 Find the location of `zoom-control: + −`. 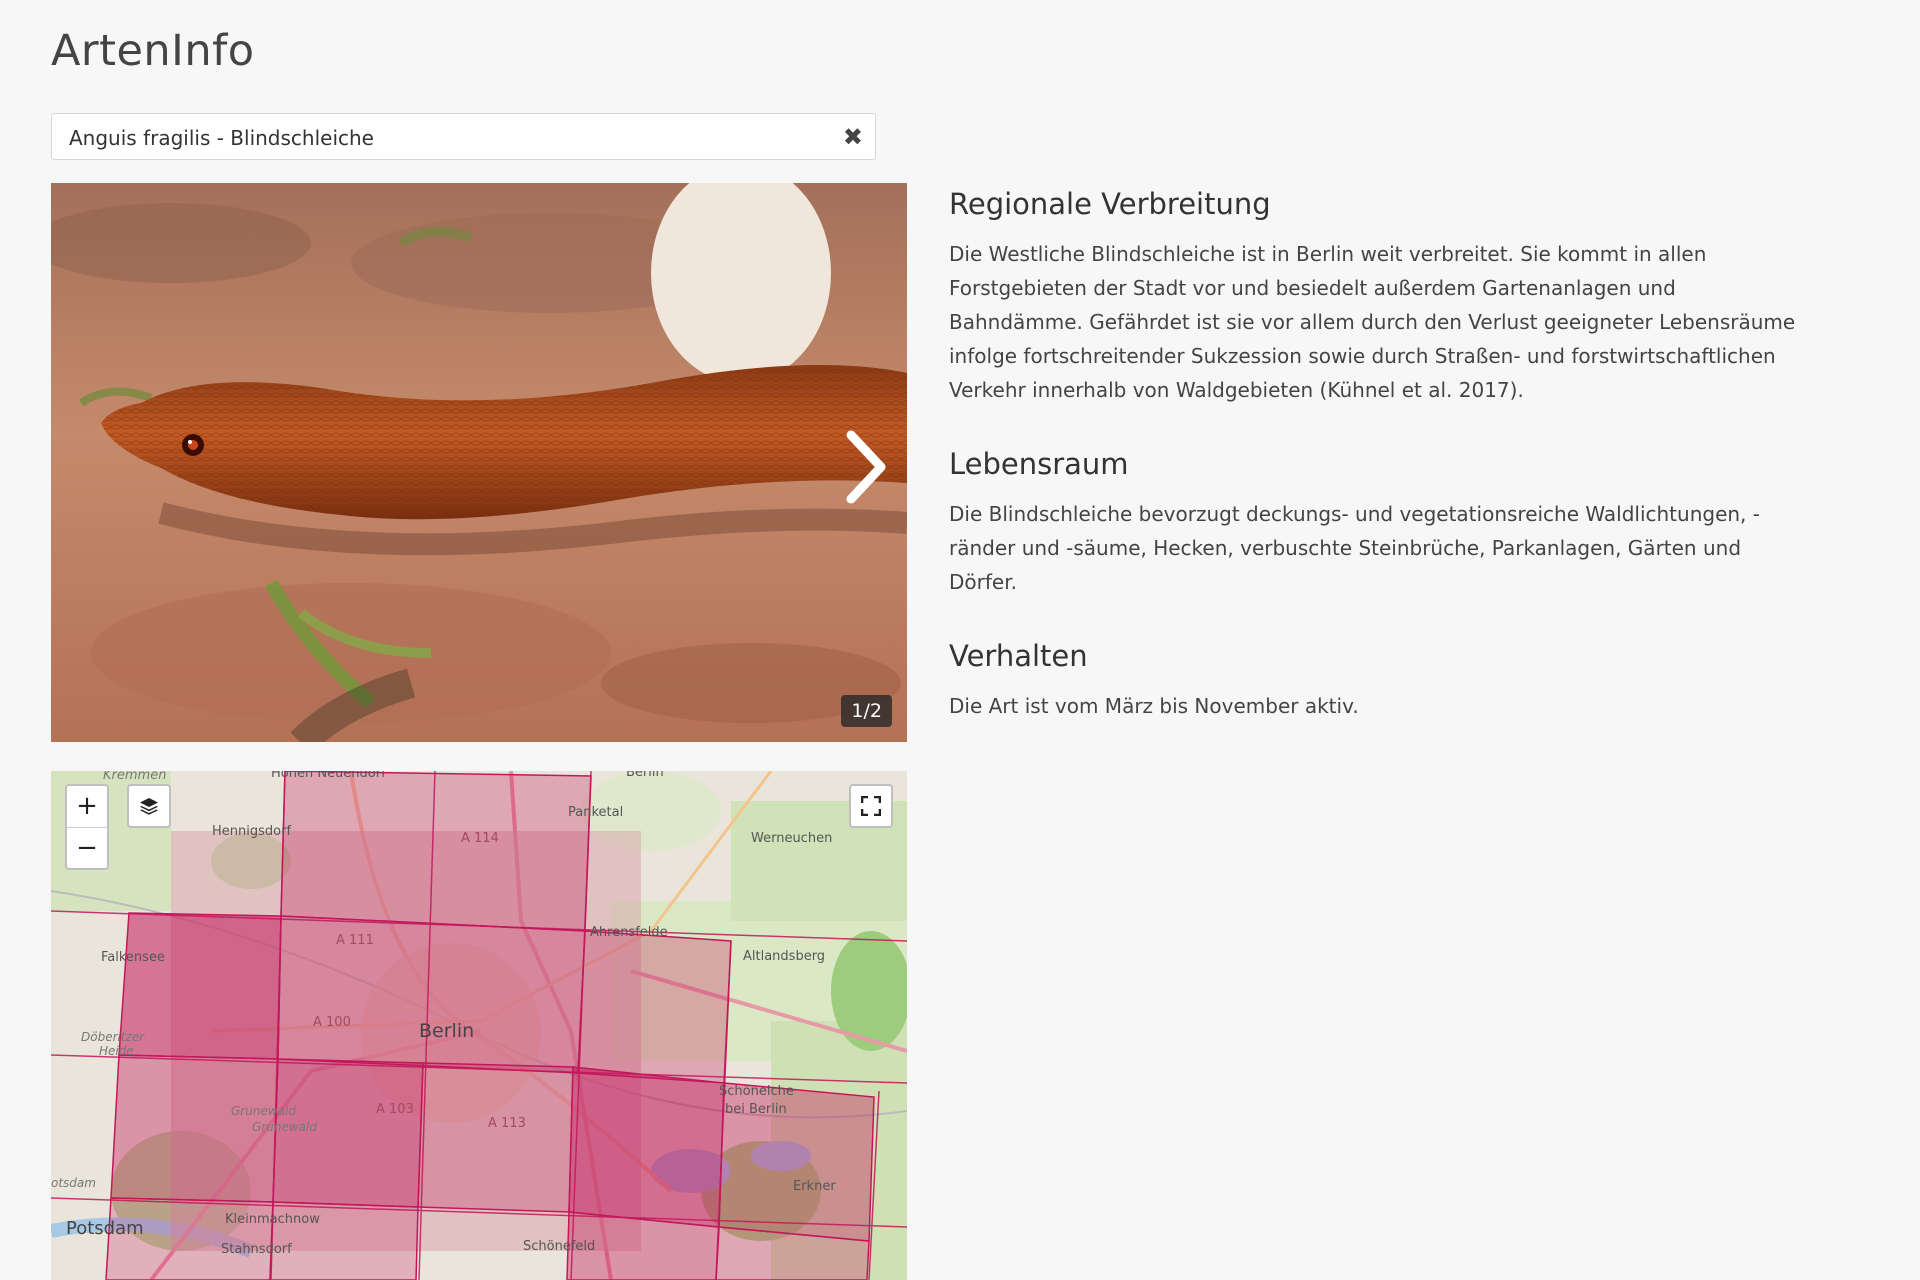

zoom-control: + − is located at coordinates (87, 827).